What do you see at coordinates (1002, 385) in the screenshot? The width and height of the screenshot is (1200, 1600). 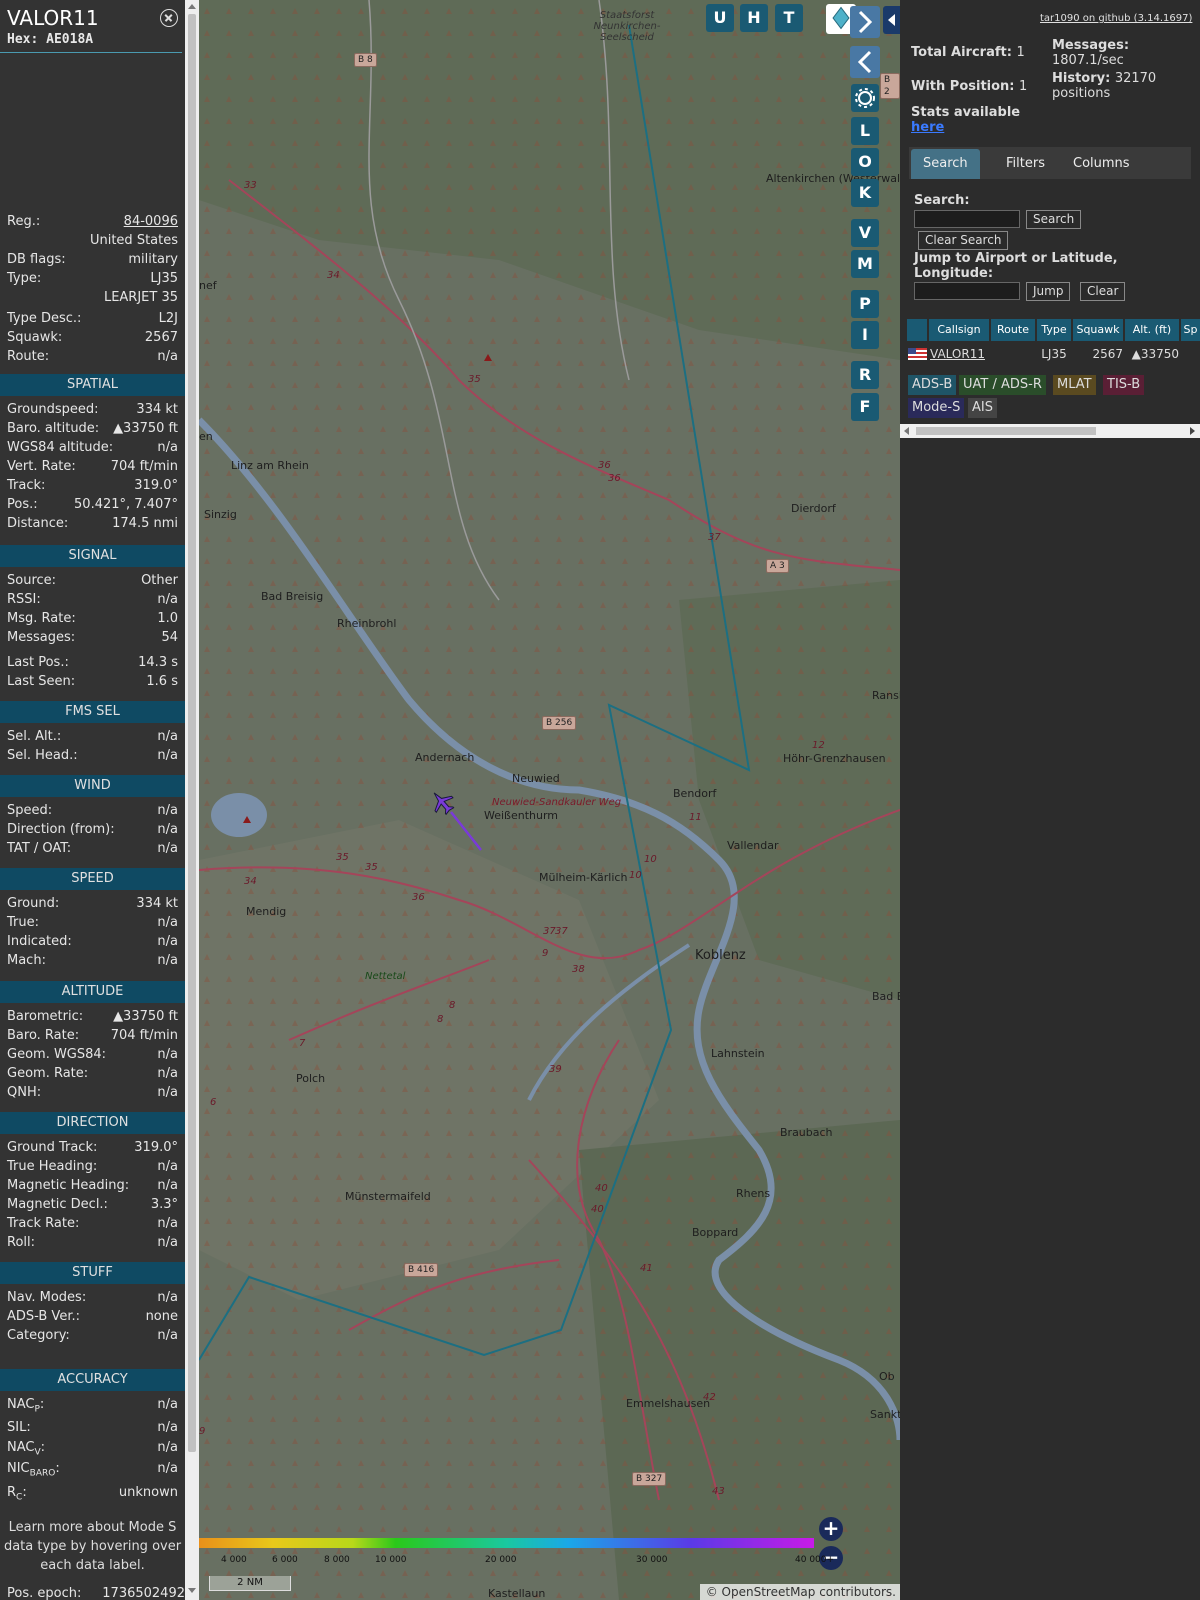 I see `source-uat-ads-r: UAT / ADS-R` at bounding box center [1002, 385].